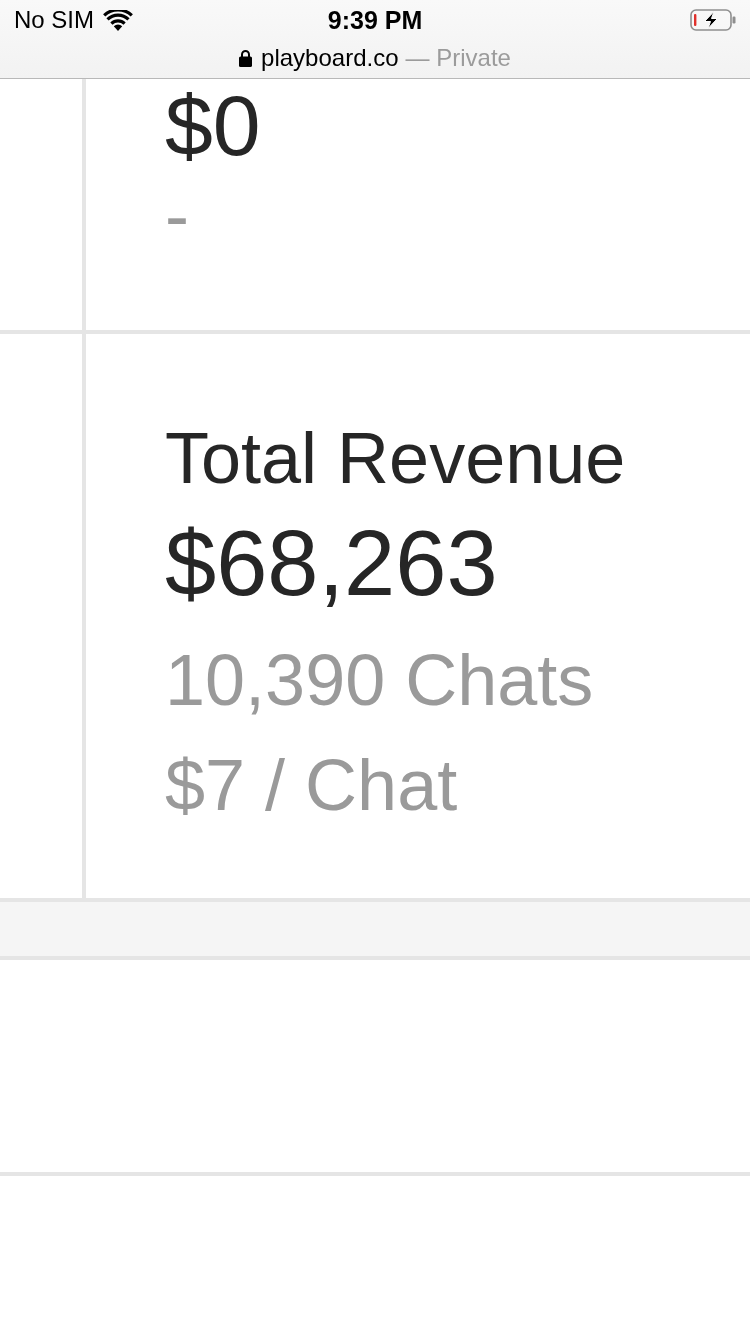  I want to click on url-text: playboard.co, so click(330, 58).